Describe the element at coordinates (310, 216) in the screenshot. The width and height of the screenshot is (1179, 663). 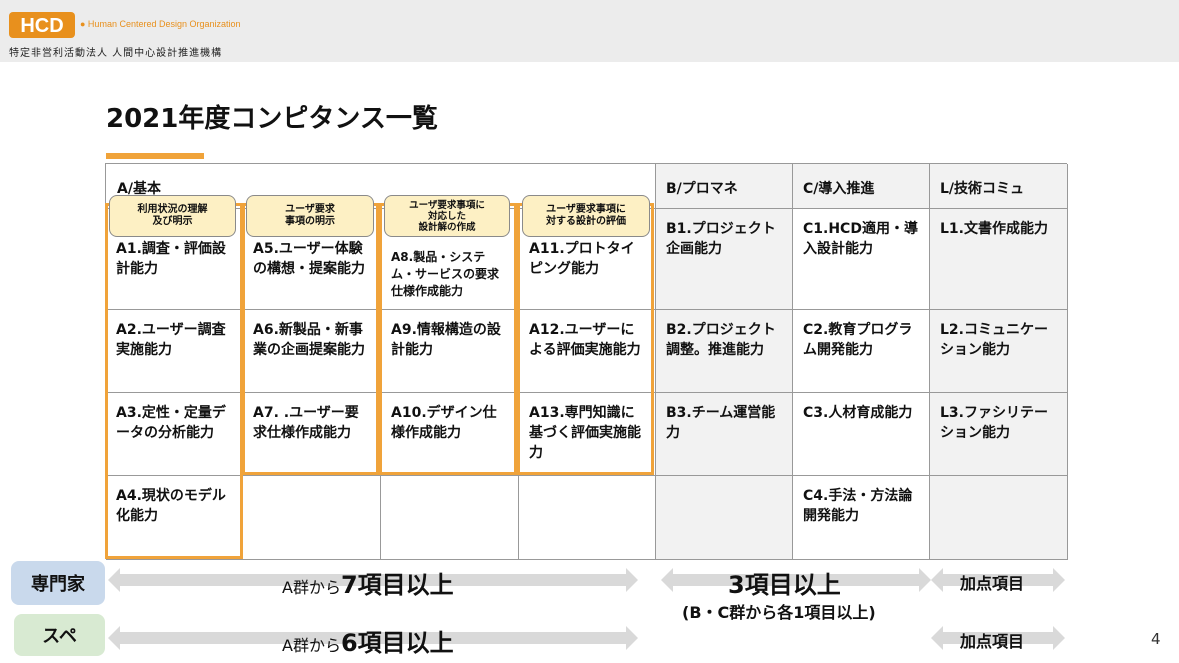
I see `badge-user-requirements: ユーザ要求 事項の明示` at that location.